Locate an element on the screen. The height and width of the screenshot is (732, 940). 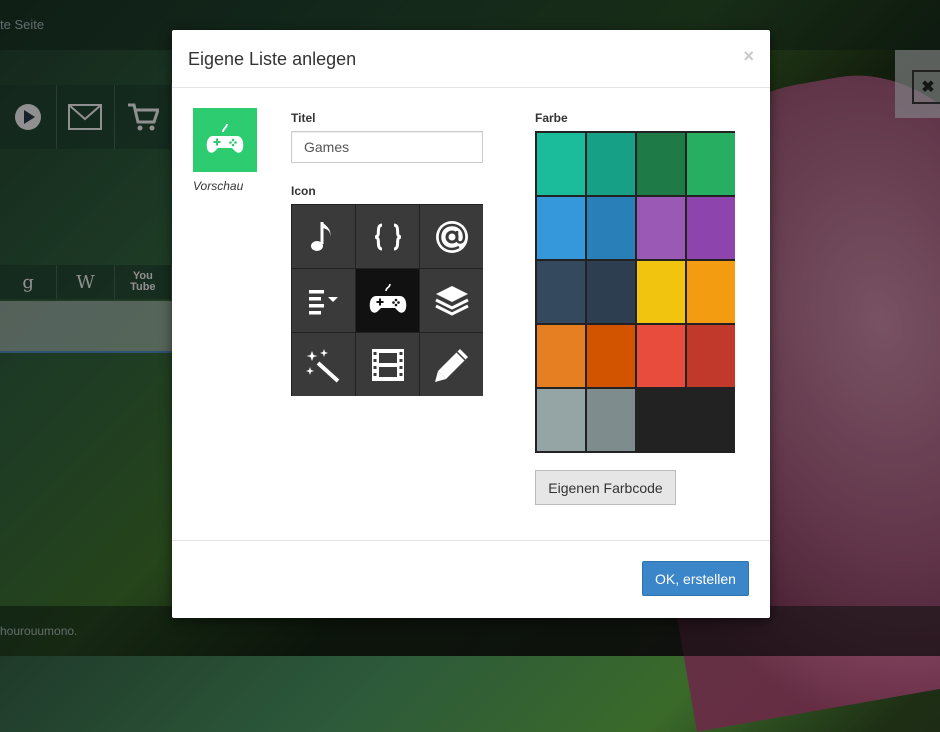
list-dropdown-icon is located at coordinates (323, 301).